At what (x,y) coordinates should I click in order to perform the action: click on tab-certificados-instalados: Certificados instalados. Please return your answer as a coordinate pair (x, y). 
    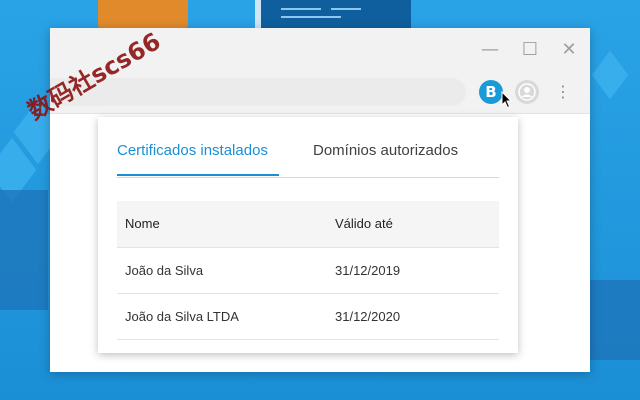
    Looking at the image, I should click on (192, 151).